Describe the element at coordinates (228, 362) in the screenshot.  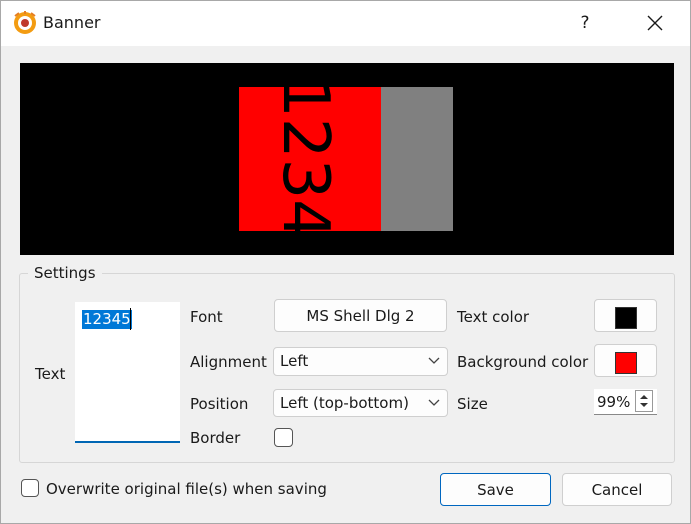
I see `alignment-label: Alignment` at that location.